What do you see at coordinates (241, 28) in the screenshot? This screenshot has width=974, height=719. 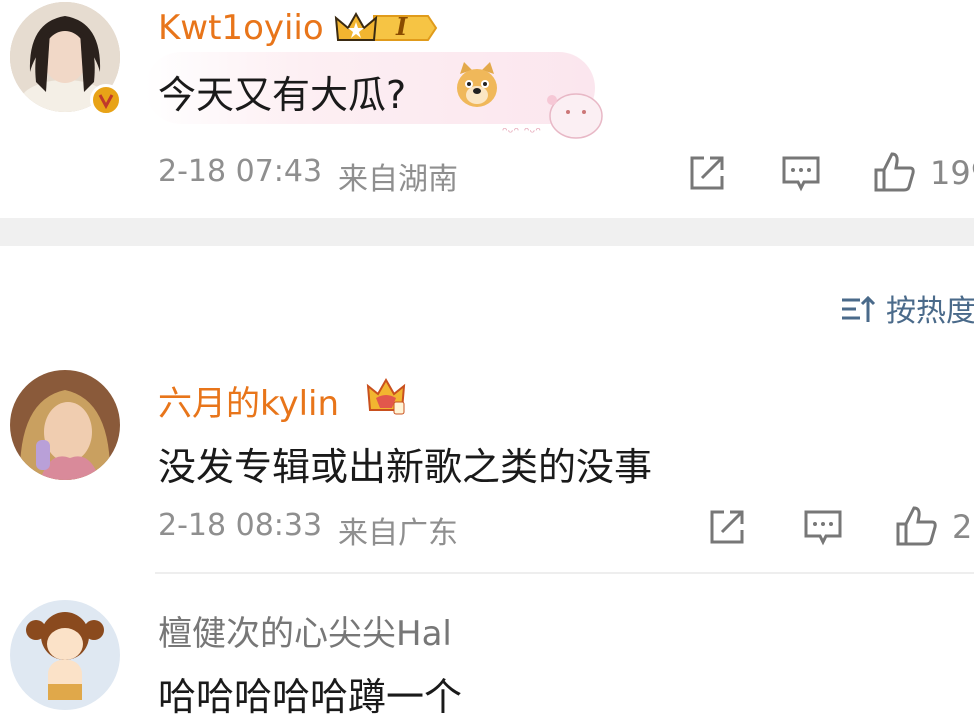 I see `username: Kwt1oyiio` at bounding box center [241, 28].